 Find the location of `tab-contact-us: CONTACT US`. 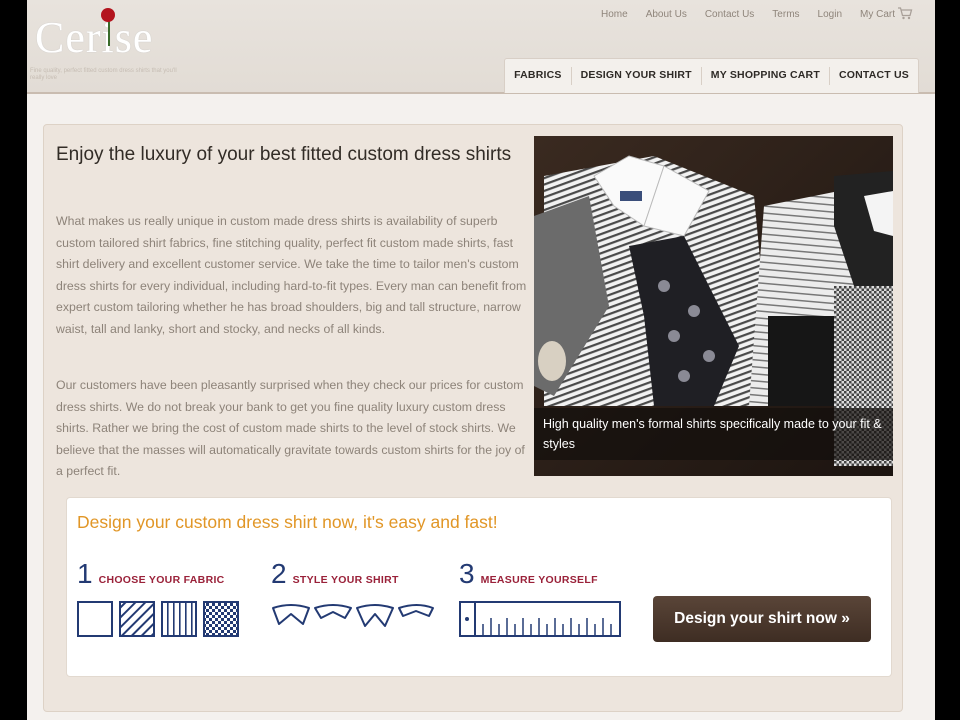

tab-contact-us: CONTACT US is located at coordinates (874, 76).